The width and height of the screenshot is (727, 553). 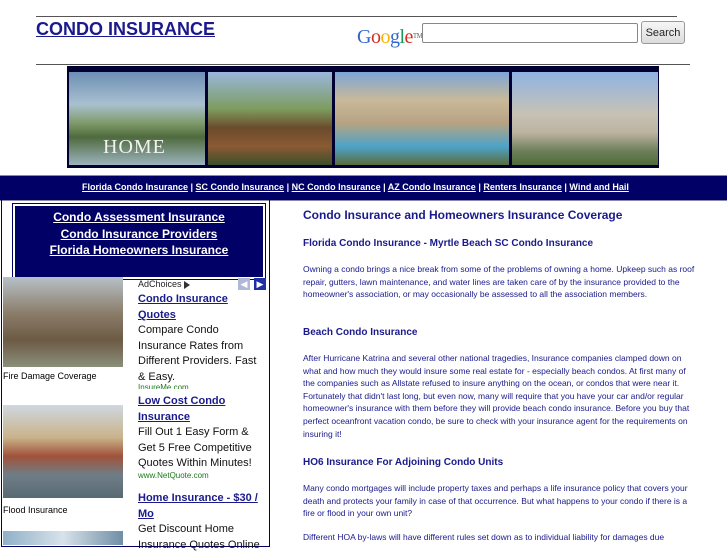 What do you see at coordinates (200, 307) in the screenshot?
I see `ad-title: Condo Insurance Quotes` at bounding box center [200, 307].